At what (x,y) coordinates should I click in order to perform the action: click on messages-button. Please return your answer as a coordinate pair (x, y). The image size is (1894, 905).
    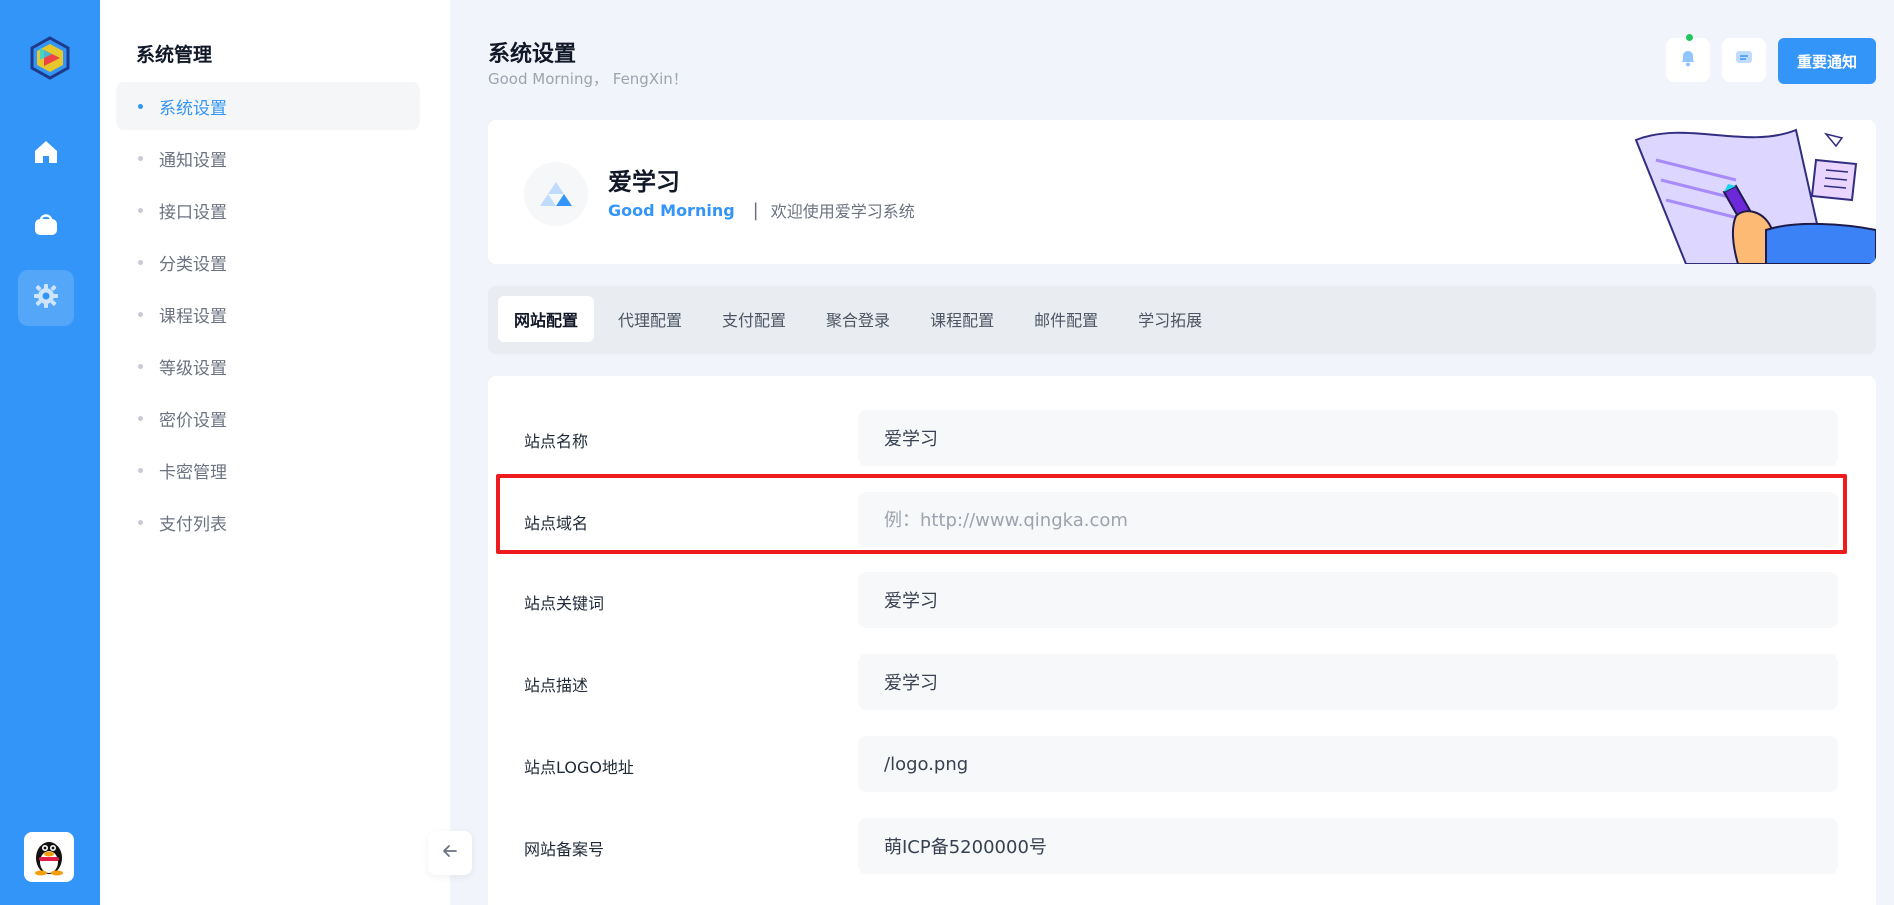
    Looking at the image, I should click on (1744, 60).